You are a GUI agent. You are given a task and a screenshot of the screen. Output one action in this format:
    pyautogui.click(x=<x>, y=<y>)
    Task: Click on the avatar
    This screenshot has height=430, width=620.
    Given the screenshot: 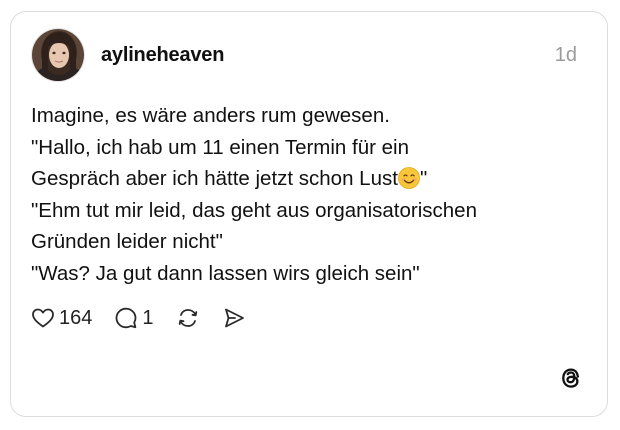 What is the action you would take?
    pyautogui.click(x=58, y=55)
    